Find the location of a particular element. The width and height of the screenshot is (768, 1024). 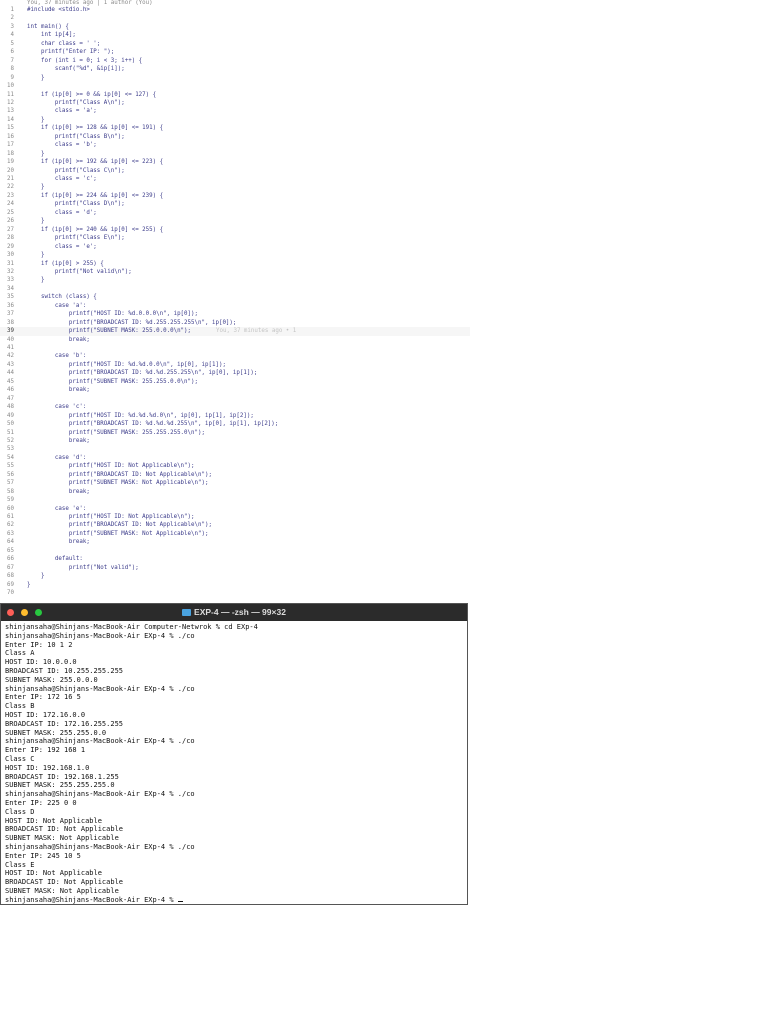

code-line: 20 printf("Class C\n"); is located at coordinates (235, 171).